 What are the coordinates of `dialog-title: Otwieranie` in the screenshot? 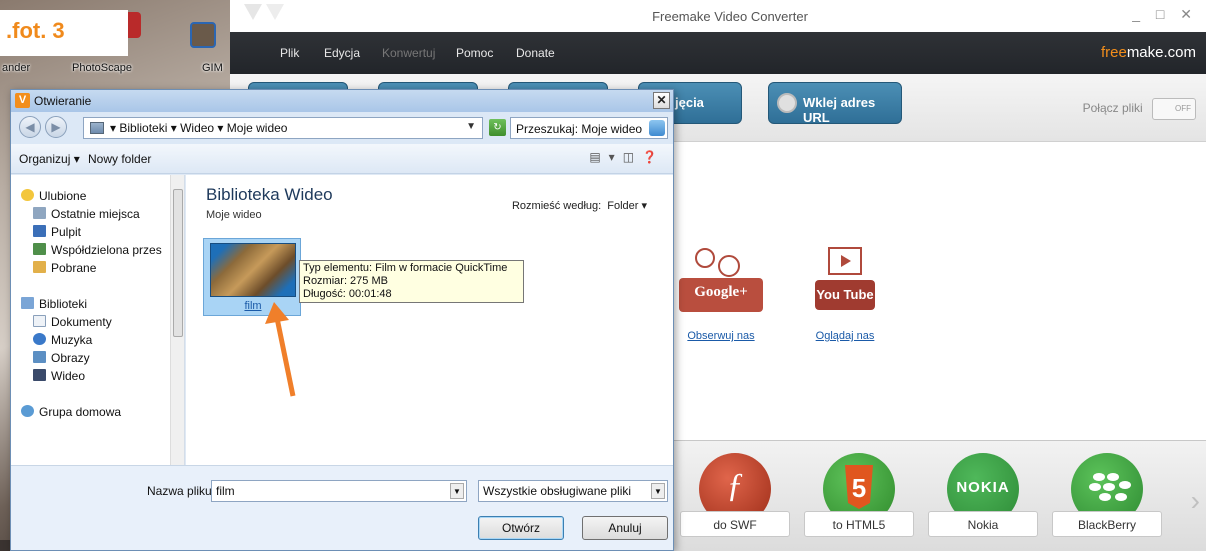 It's located at (63, 101).